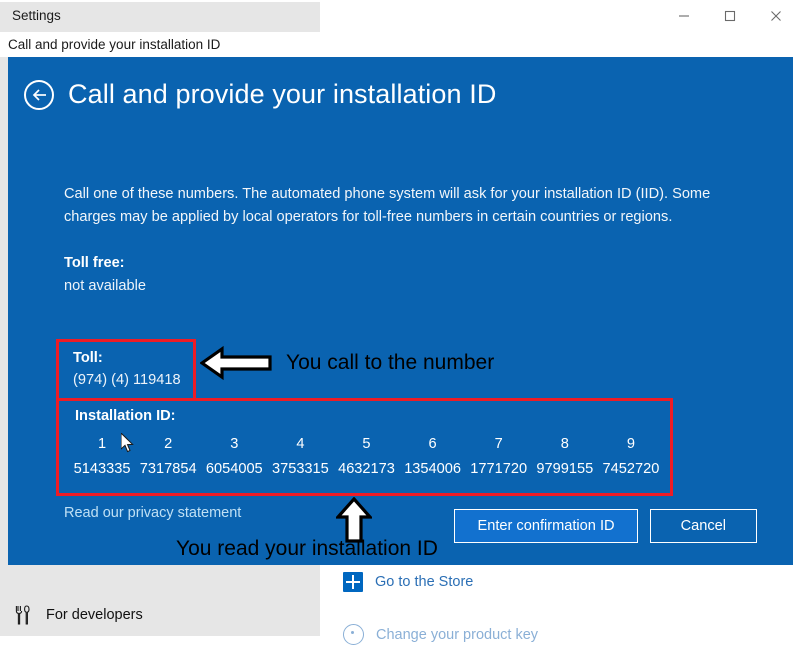 The width and height of the screenshot is (801, 645). I want to click on installation-id-index-row: 1 2 3 4 5 6 7 8 9, so click(366, 446).